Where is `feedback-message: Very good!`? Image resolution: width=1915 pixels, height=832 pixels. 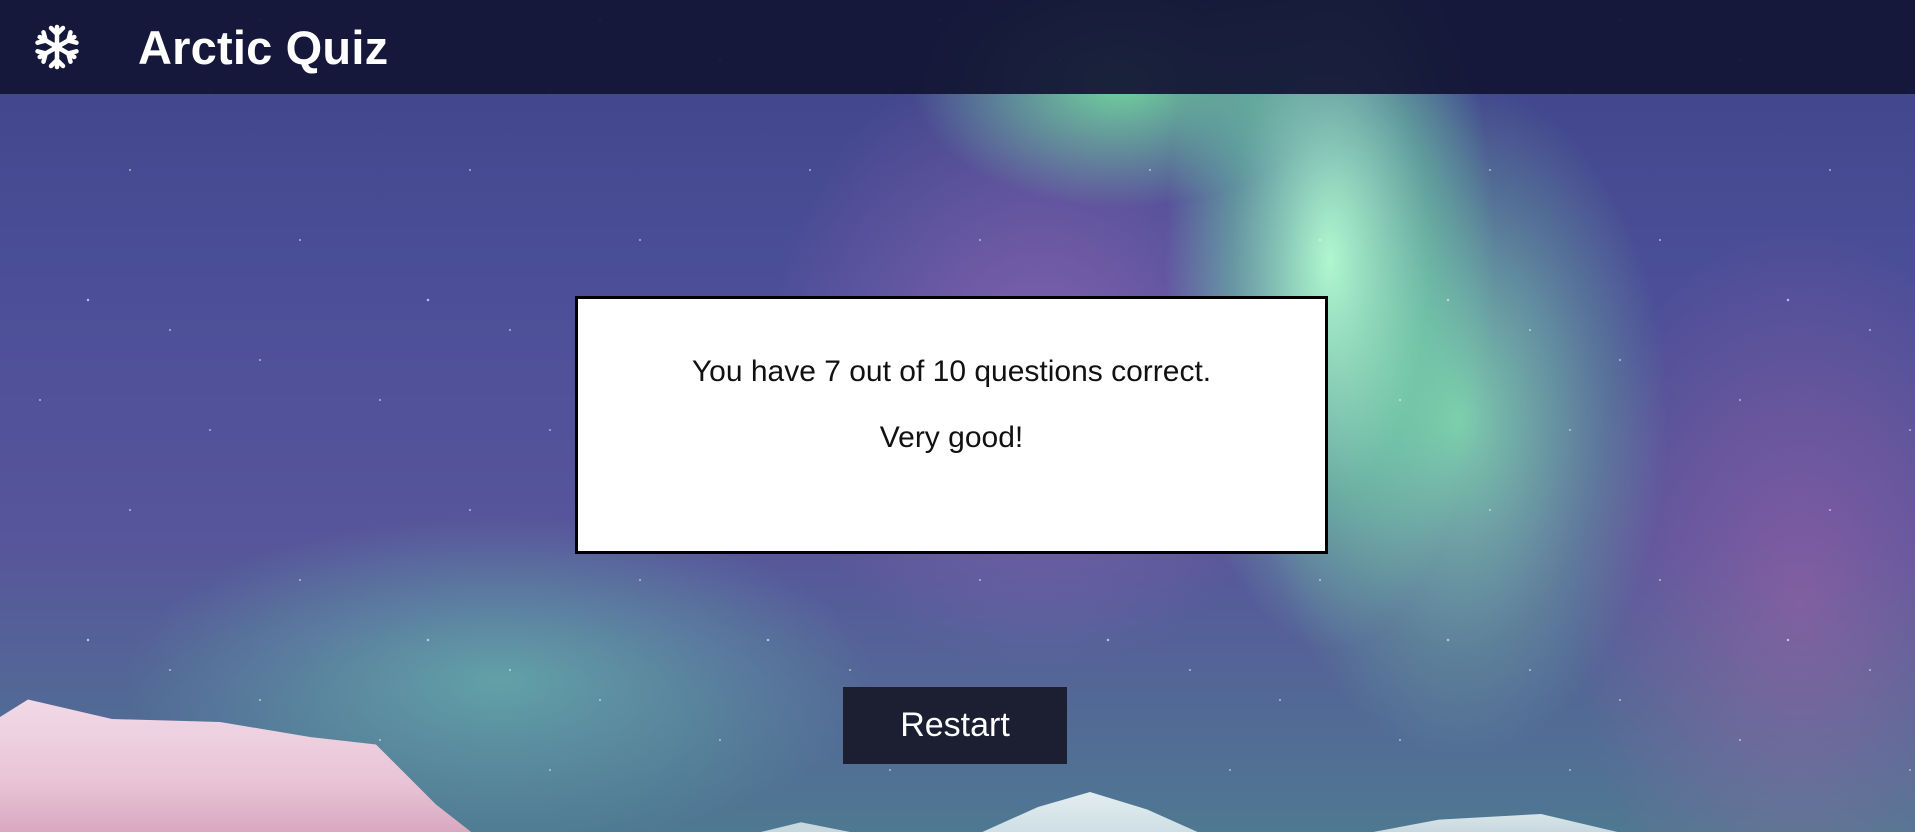
feedback-message: Very good! is located at coordinates (951, 437).